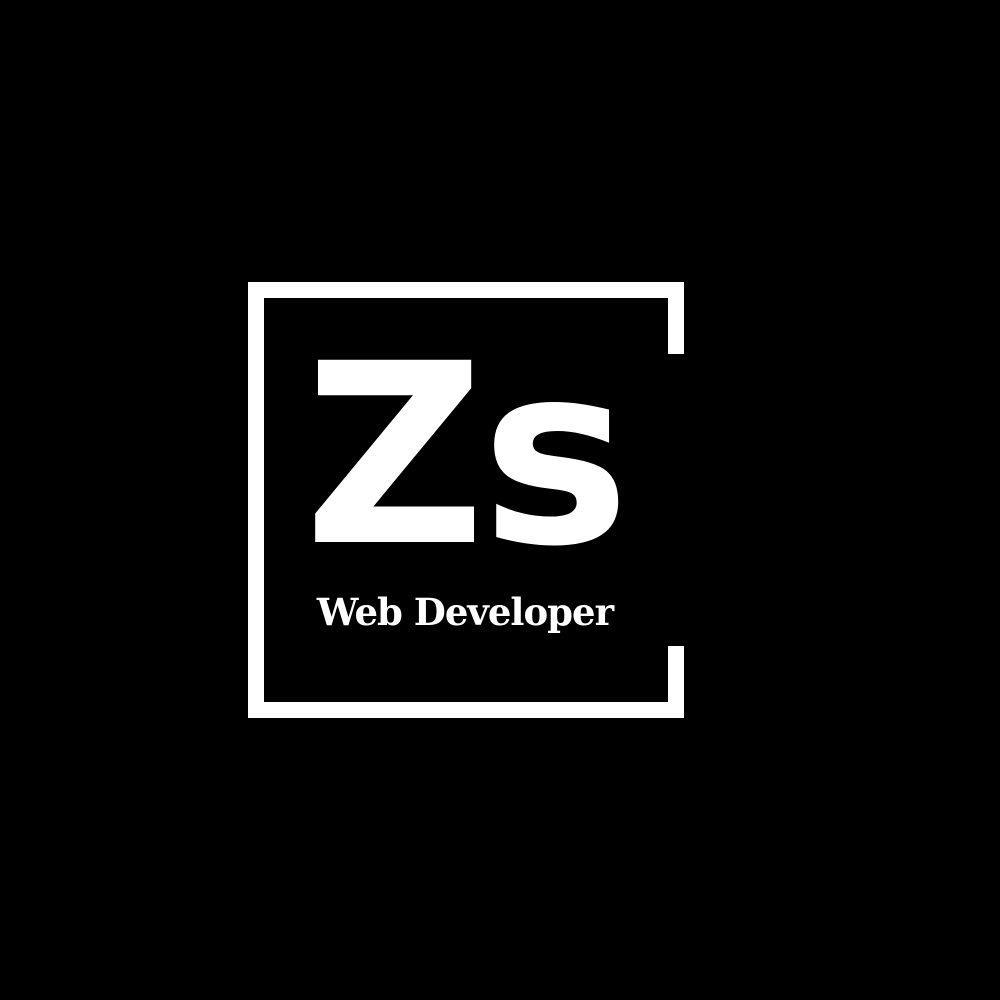 The height and width of the screenshot is (1000, 1000). Describe the element at coordinates (466, 290) in the screenshot. I see `frame-top-bar` at that location.